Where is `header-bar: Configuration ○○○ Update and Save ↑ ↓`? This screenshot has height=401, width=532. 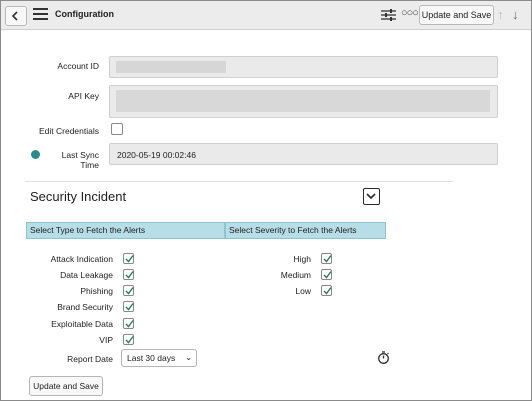
header-bar: Configuration ○○○ Update and Save ↑ ↓ is located at coordinates (266, 15).